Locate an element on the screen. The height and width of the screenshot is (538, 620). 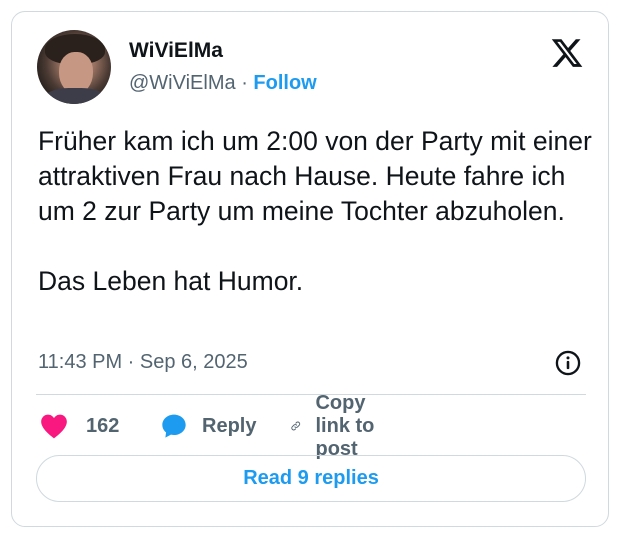
read-replies-button: Read 9 replies is located at coordinates (311, 478).